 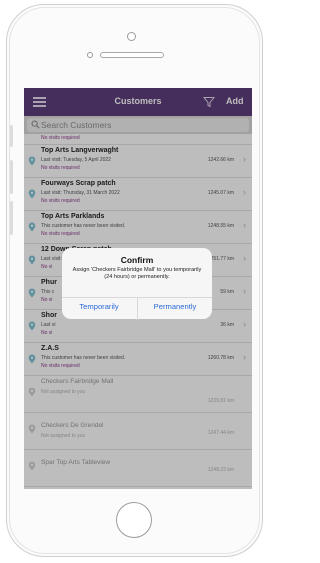 I want to click on dialog-actions: Temporarily Permanently, so click(x=137, y=308).